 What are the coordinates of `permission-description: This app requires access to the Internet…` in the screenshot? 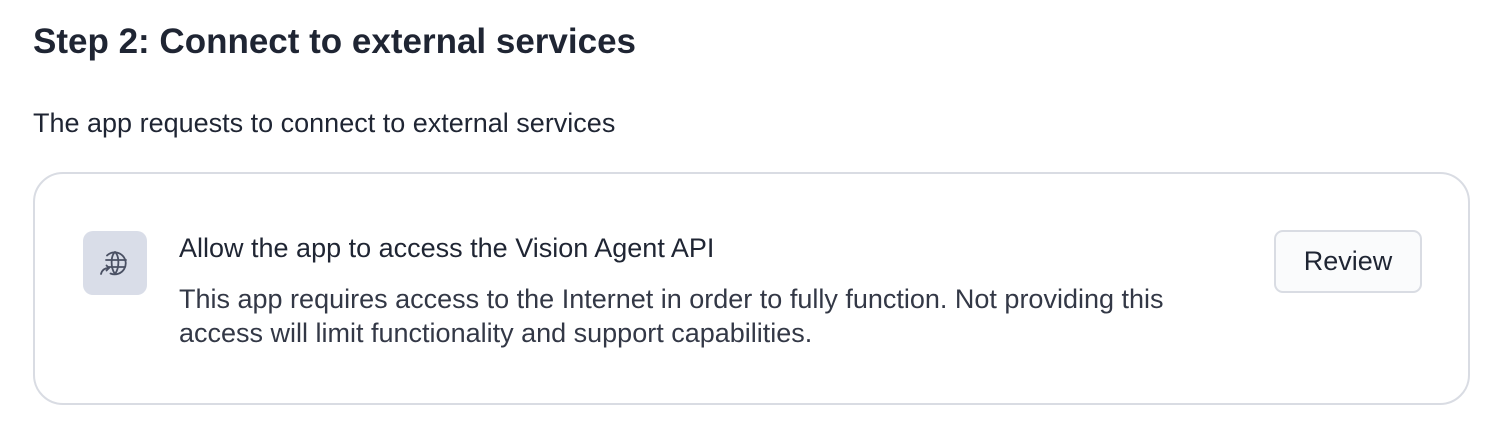 It's located at (671, 316).